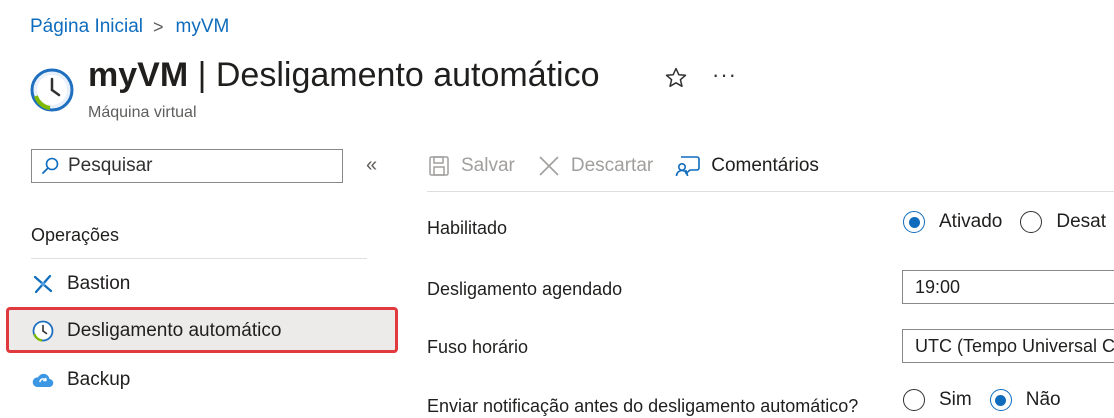  I want to click on backup-cloud-icon, so click(43, 380).